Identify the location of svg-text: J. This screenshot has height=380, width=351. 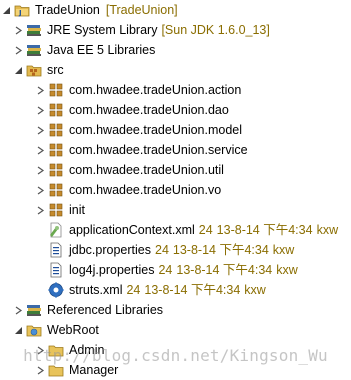
(20, 13).